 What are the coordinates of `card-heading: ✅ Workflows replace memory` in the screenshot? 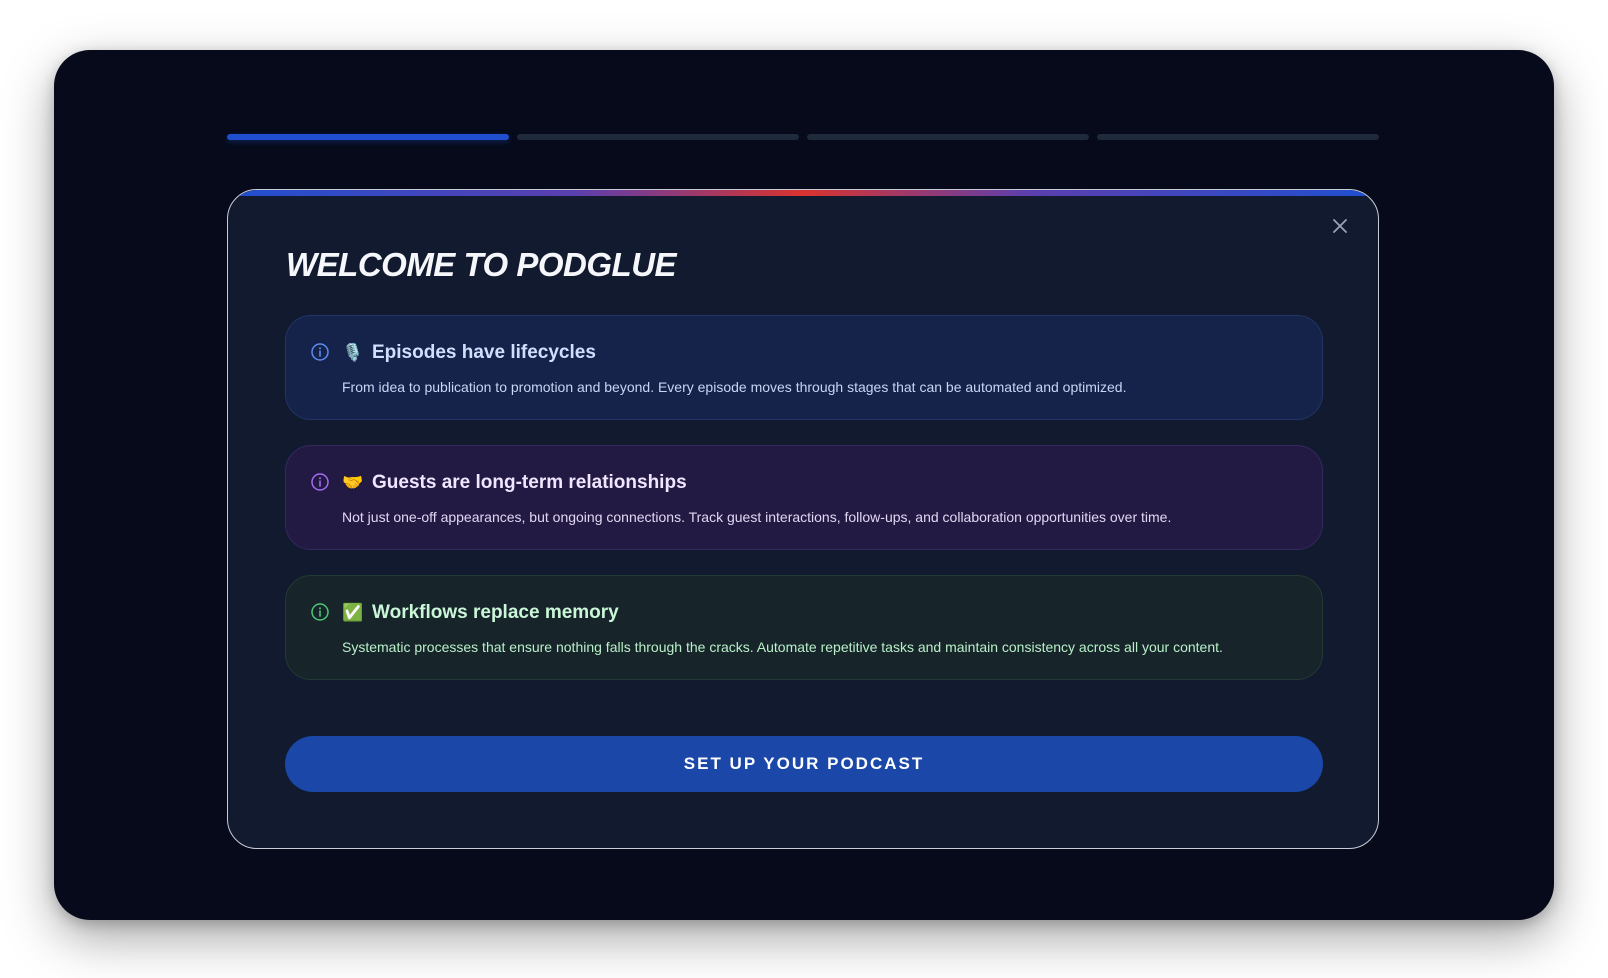 It's located at (480, 613).